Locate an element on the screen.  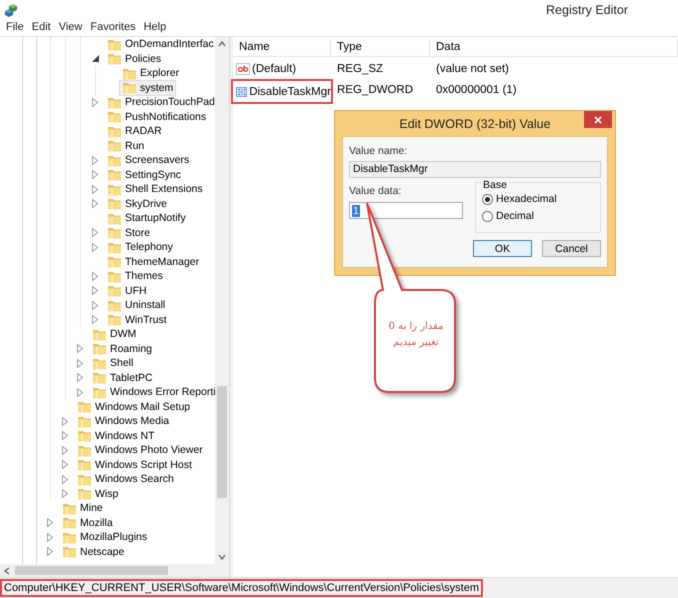
tree-item: TabletPC is located at coordinates (122, 378).